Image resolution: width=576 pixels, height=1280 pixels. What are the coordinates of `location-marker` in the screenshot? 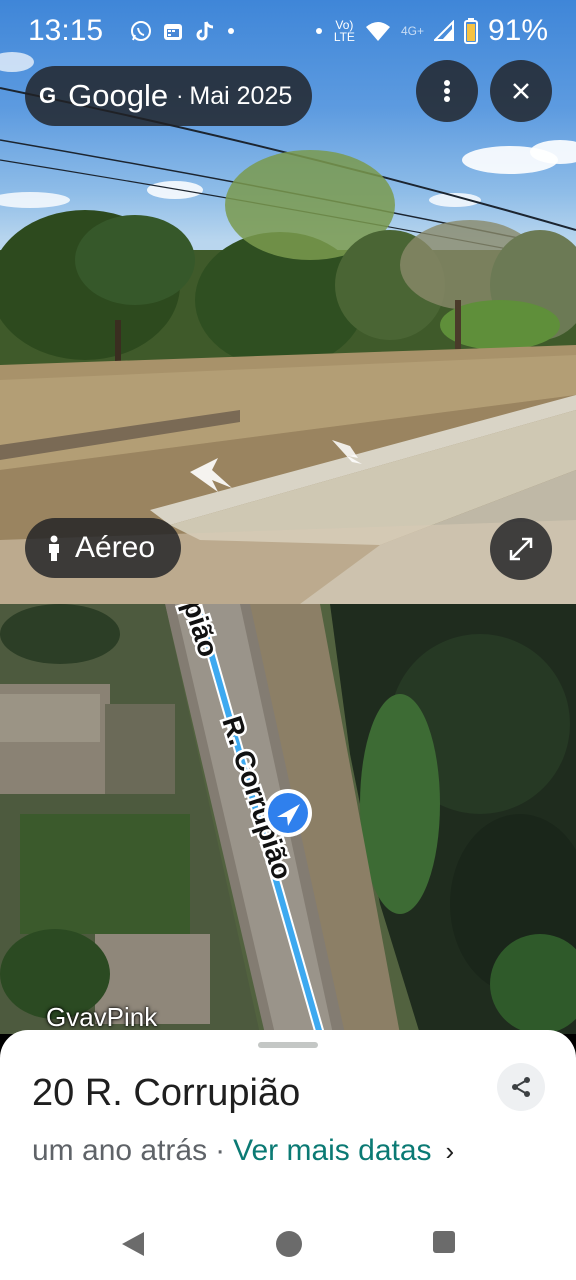 It's located at (288, 813).